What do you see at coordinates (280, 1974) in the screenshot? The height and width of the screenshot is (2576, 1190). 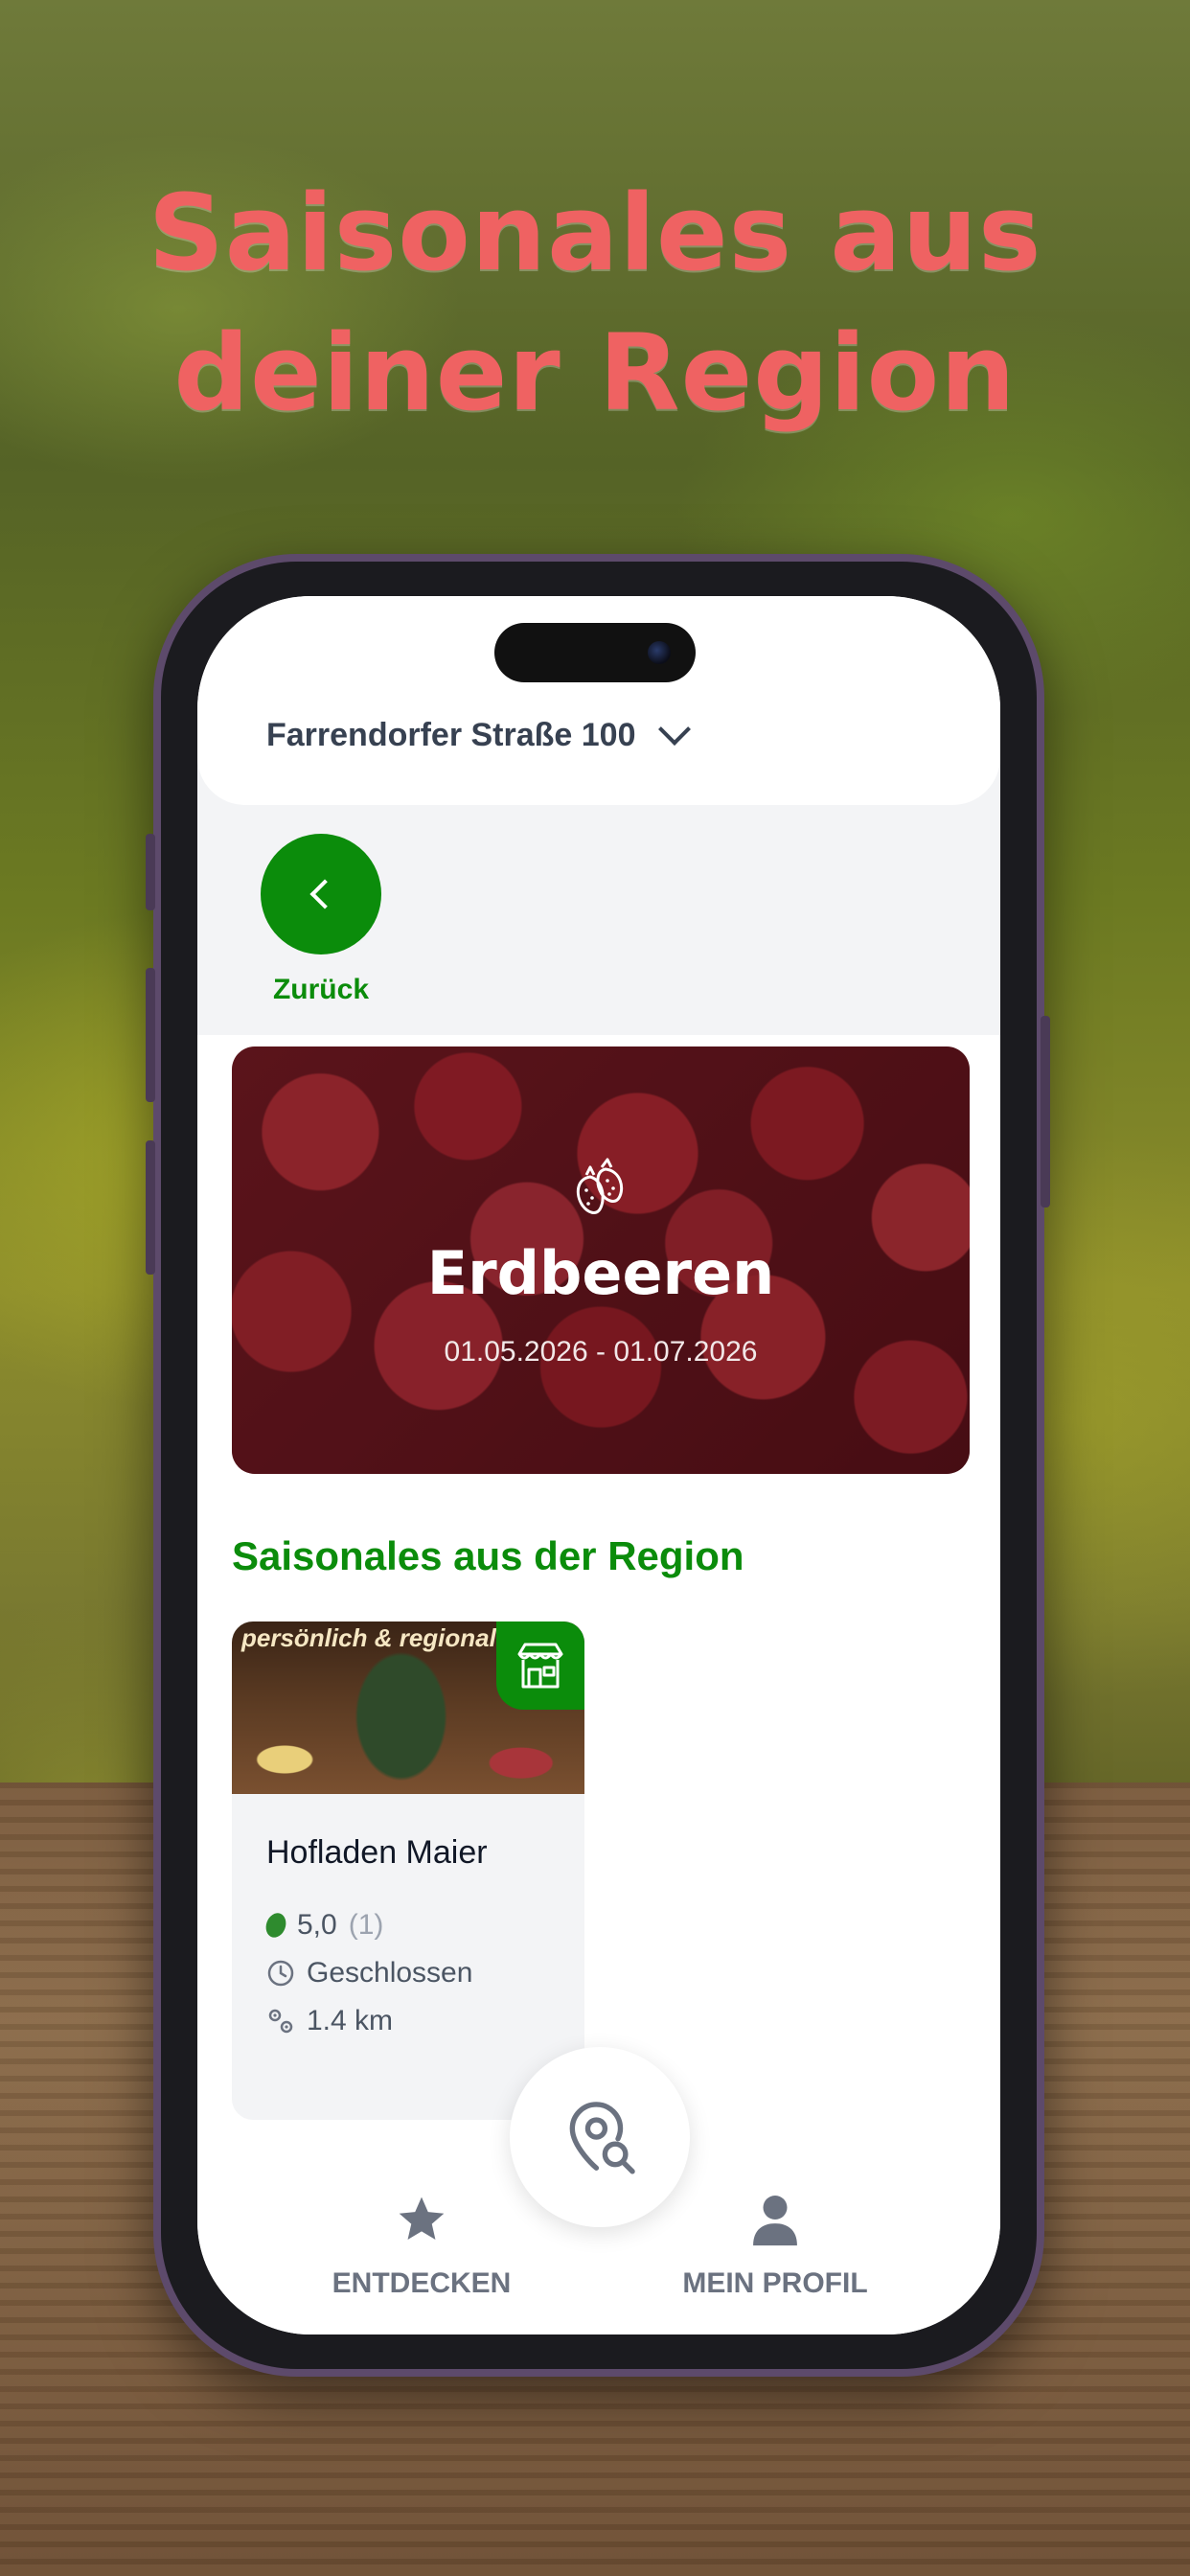 I see `clock-icon` at bounding box center [280, 1974].